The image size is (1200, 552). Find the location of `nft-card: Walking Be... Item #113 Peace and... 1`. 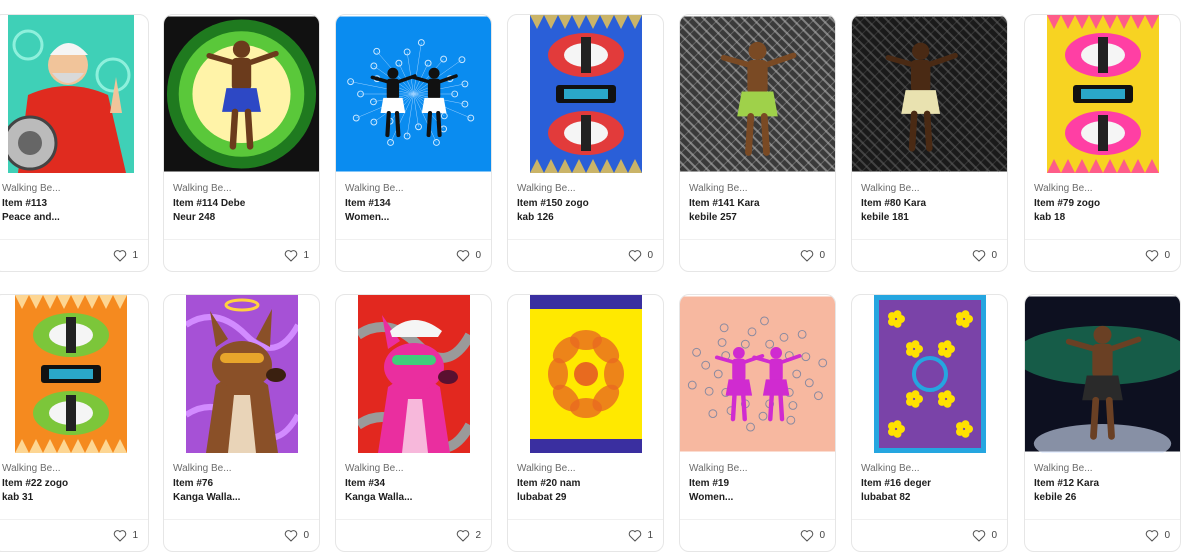

nft-card: Walking Be... Item #113 Peace and... 1 is located at coordinates (74, 143).